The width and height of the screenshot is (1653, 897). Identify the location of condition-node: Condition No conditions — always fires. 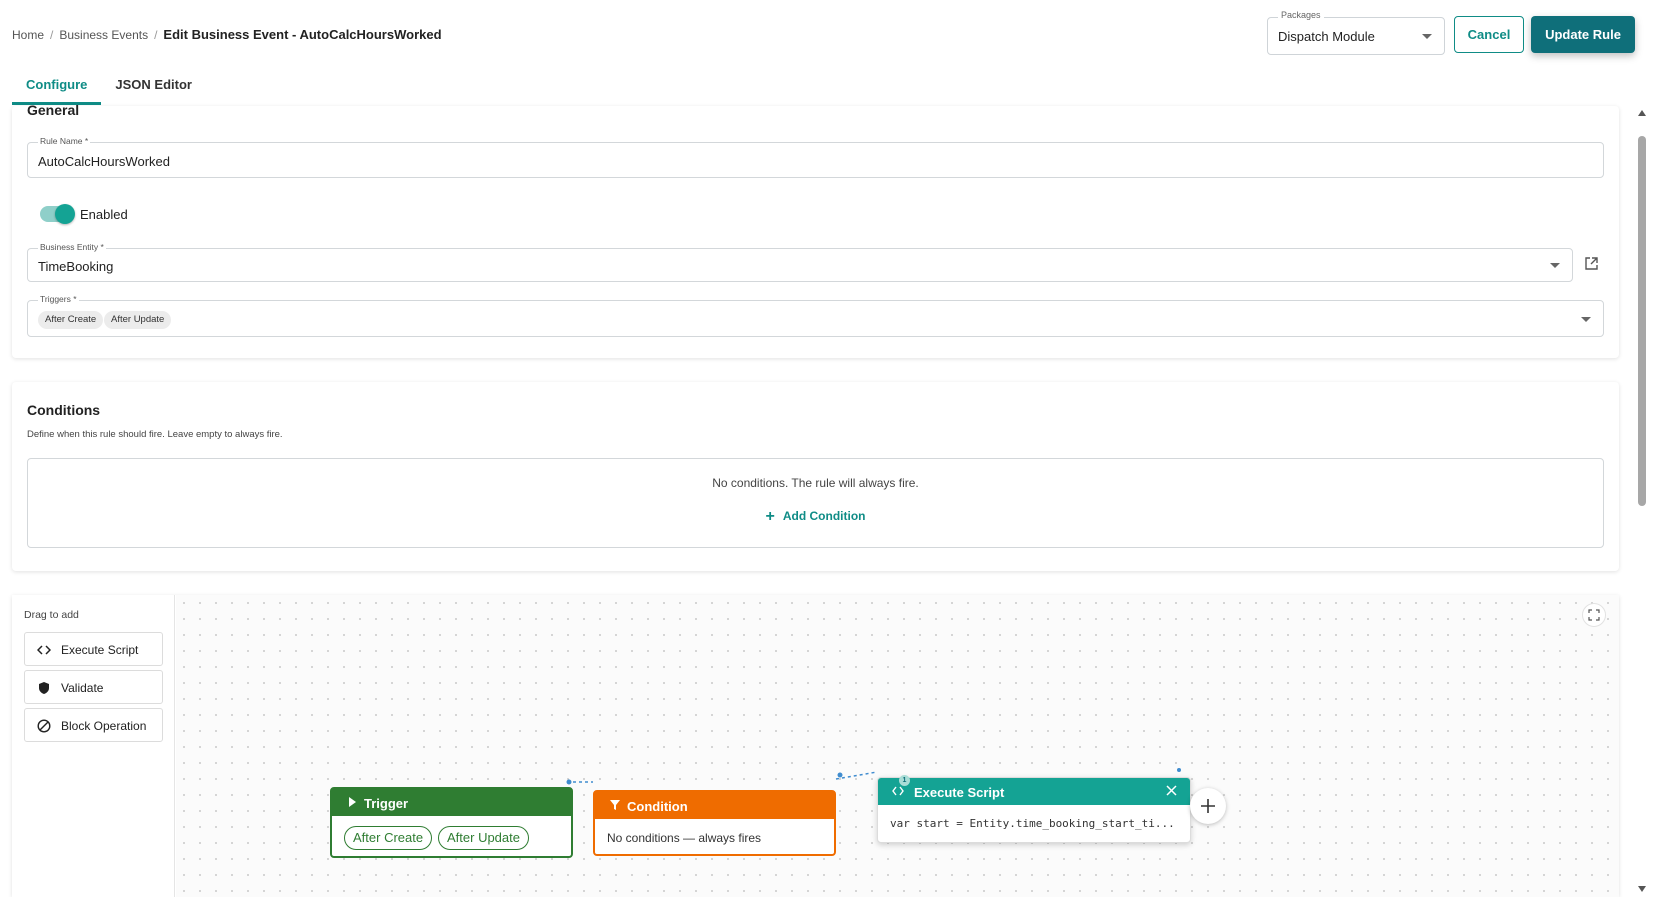
(714, 823).